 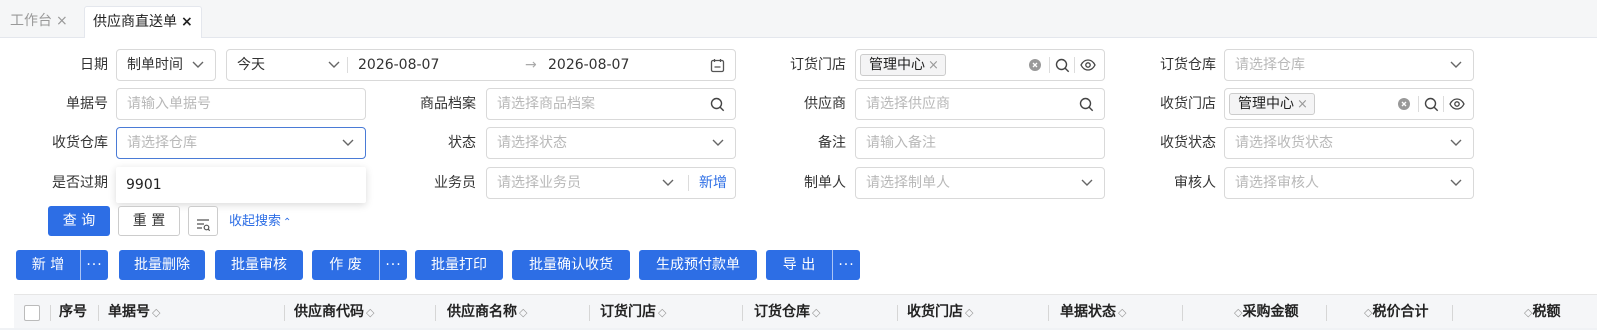 What do you see at coordinates (1188, 104) in the screenshot?
I see `receive-store-label: 收货门店` at bounding box center [1188, 104].